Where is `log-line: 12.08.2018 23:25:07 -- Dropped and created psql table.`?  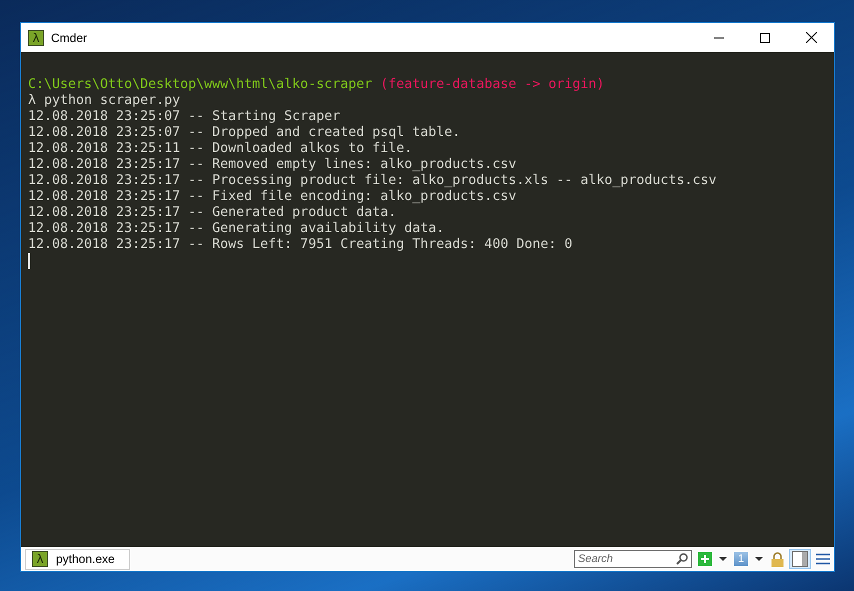 log-line: 12.08.2018 23:25:07 -- Dropped and created psql table. is located at coordinates (244, 133).